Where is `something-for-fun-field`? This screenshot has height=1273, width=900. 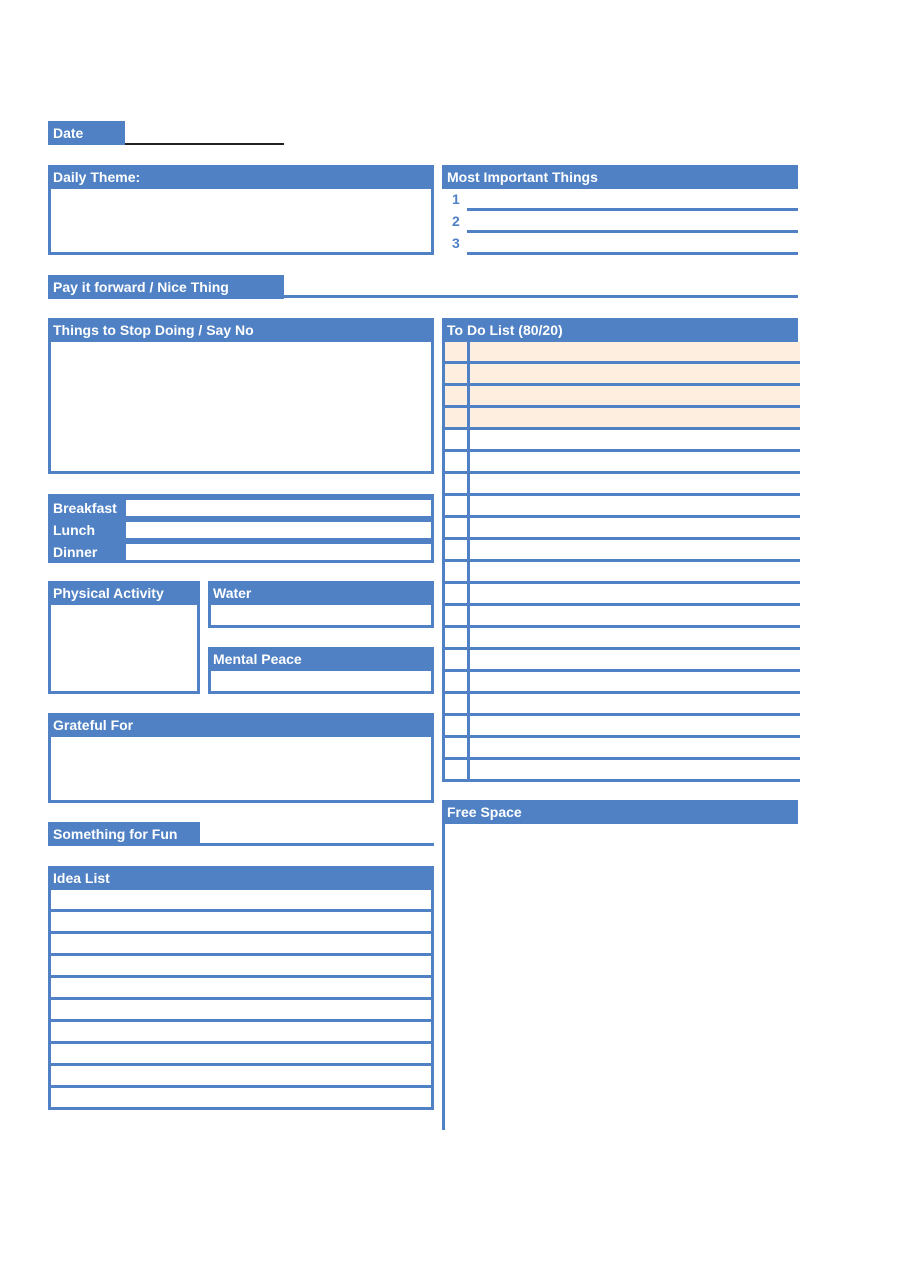 something-for-fun-field is located at coordinates (317, 844).